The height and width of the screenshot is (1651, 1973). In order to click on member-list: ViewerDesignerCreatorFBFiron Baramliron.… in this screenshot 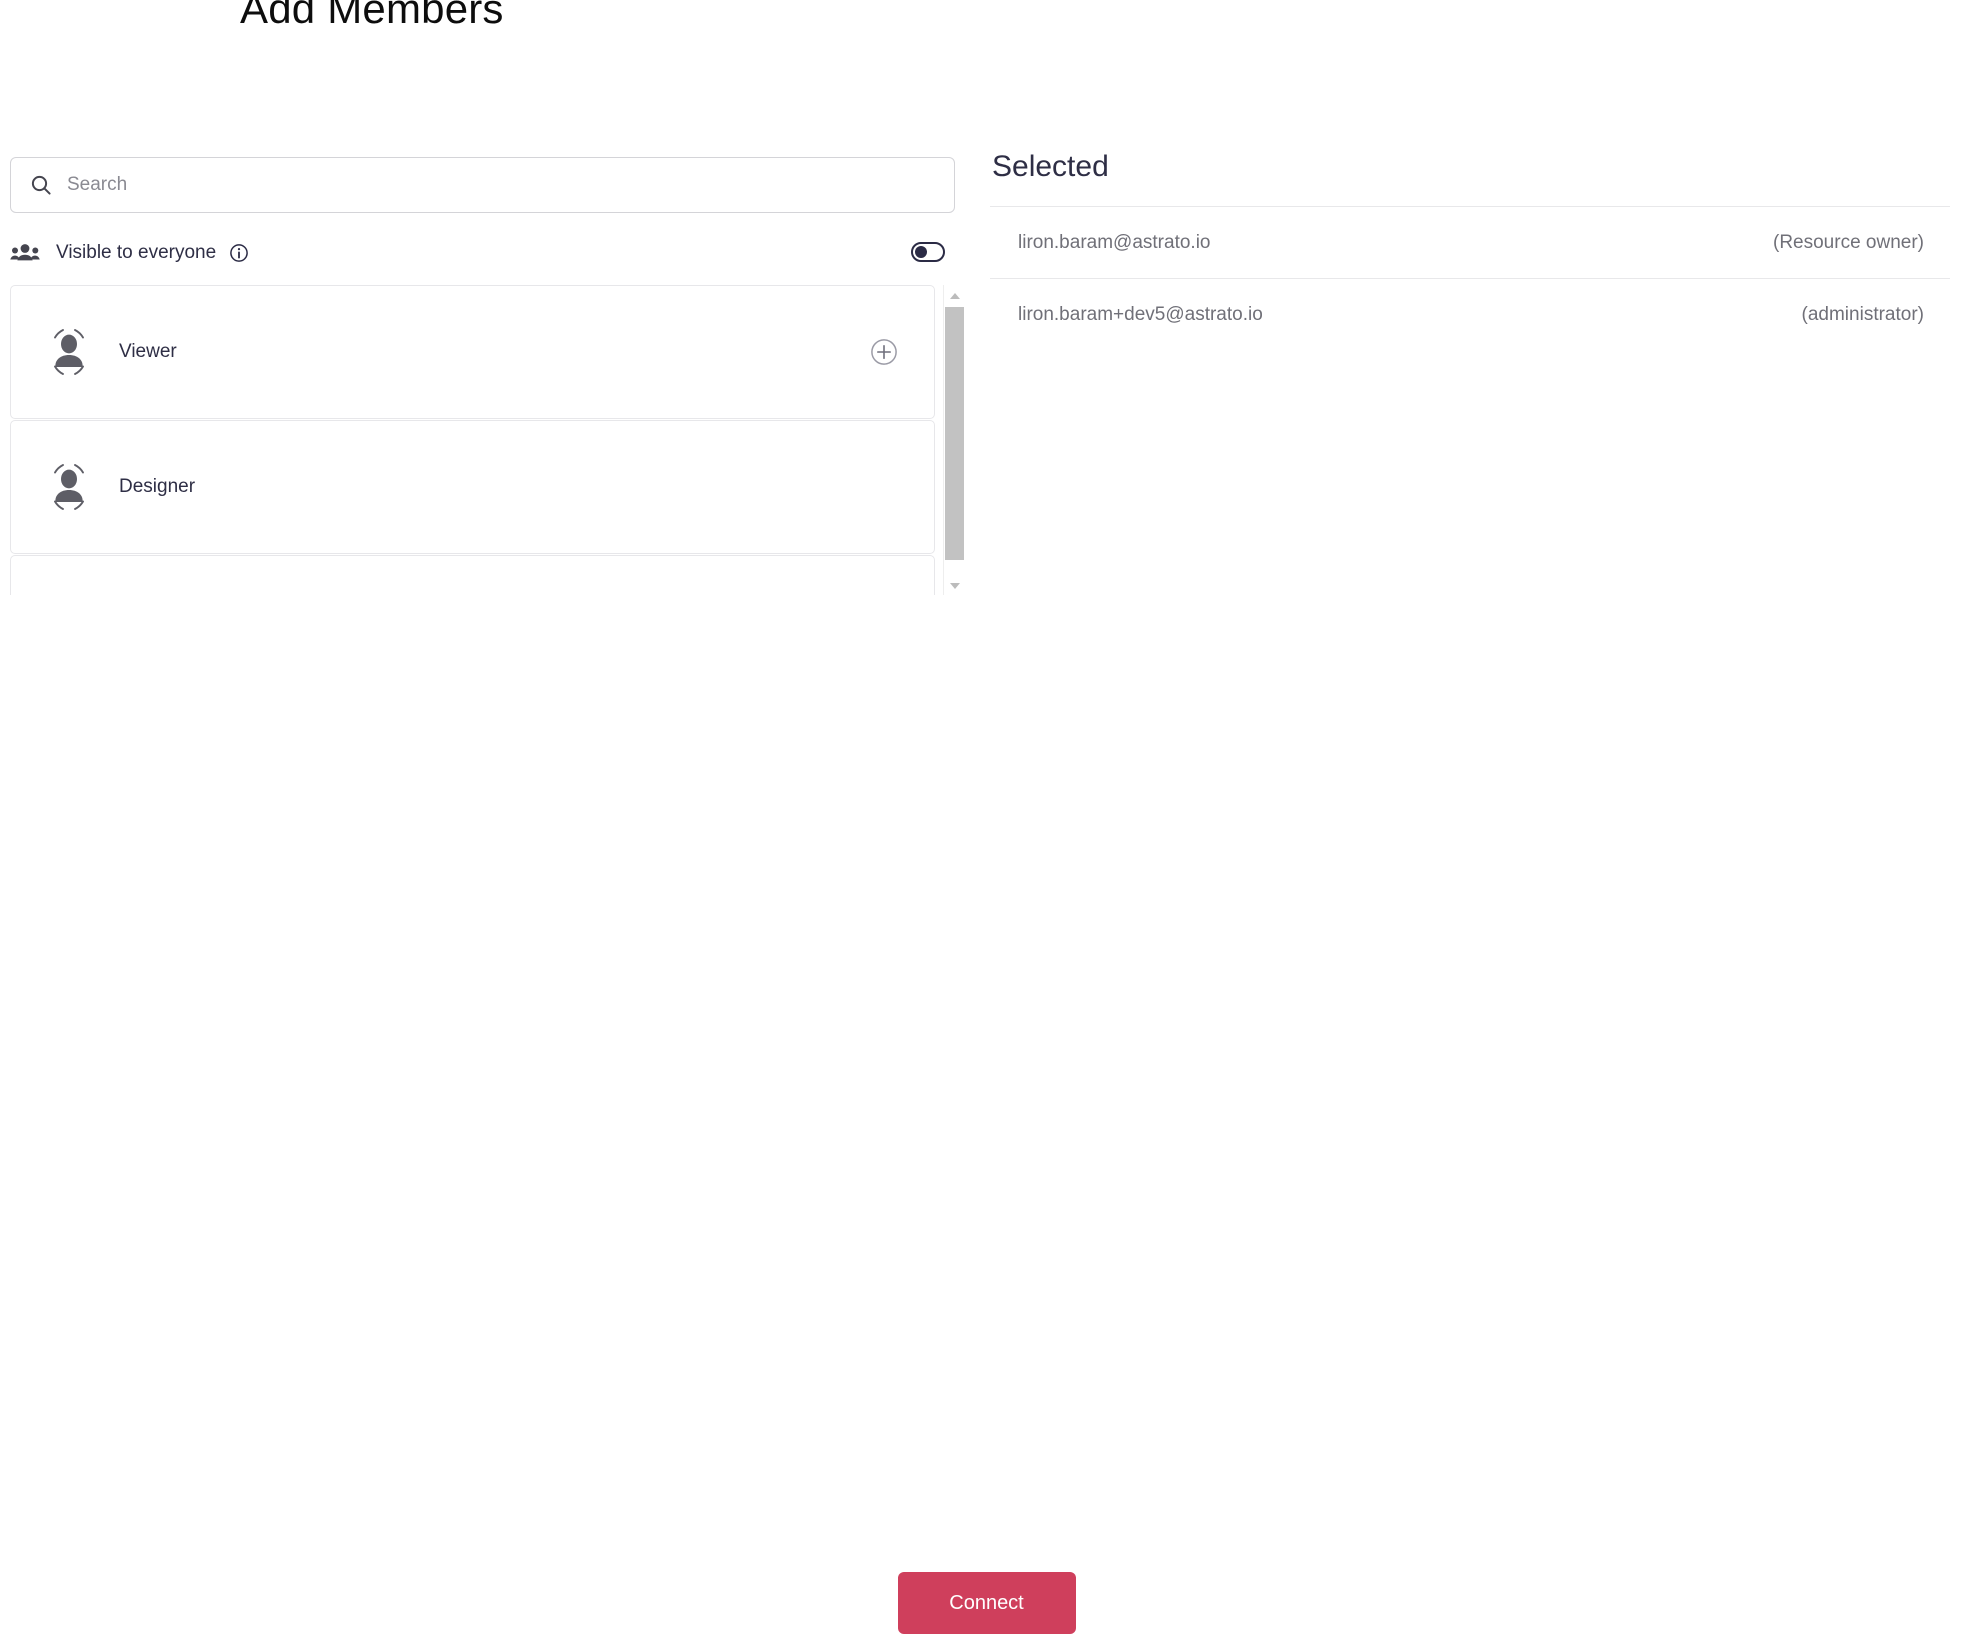, I will do `click(472, 440)`.